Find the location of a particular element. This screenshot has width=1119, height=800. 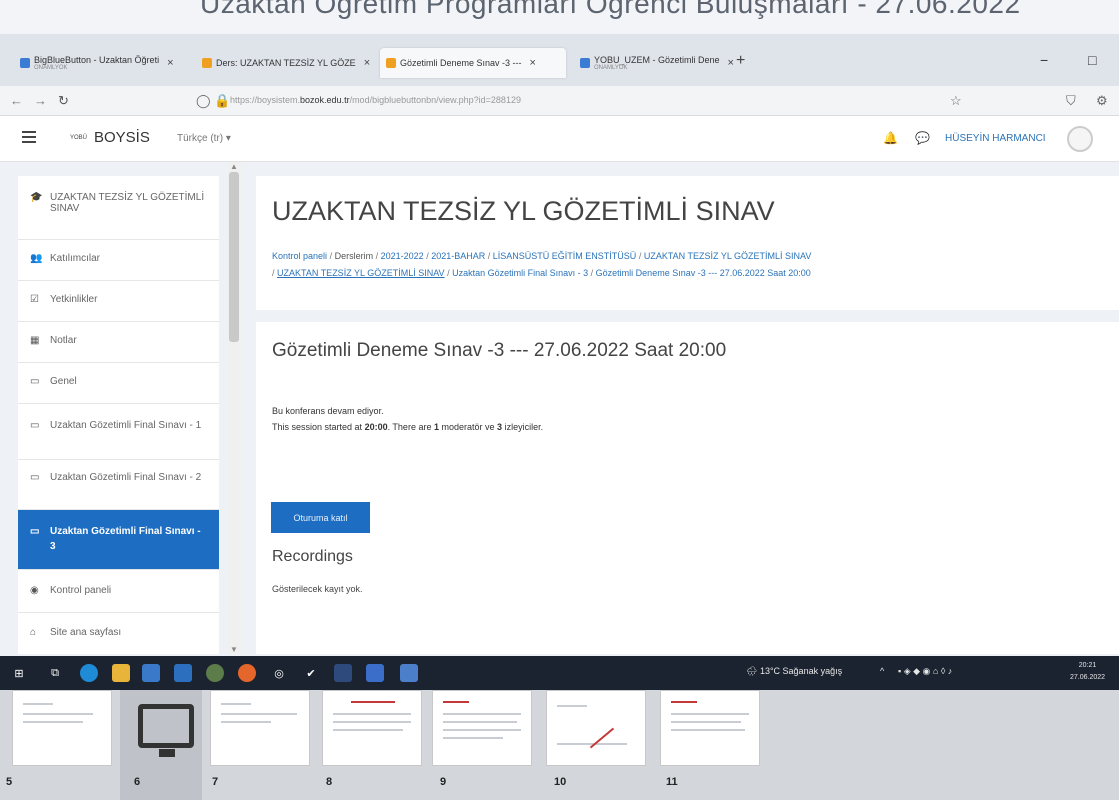

yobu-favicon-icon is located at coordinates (585, 63).